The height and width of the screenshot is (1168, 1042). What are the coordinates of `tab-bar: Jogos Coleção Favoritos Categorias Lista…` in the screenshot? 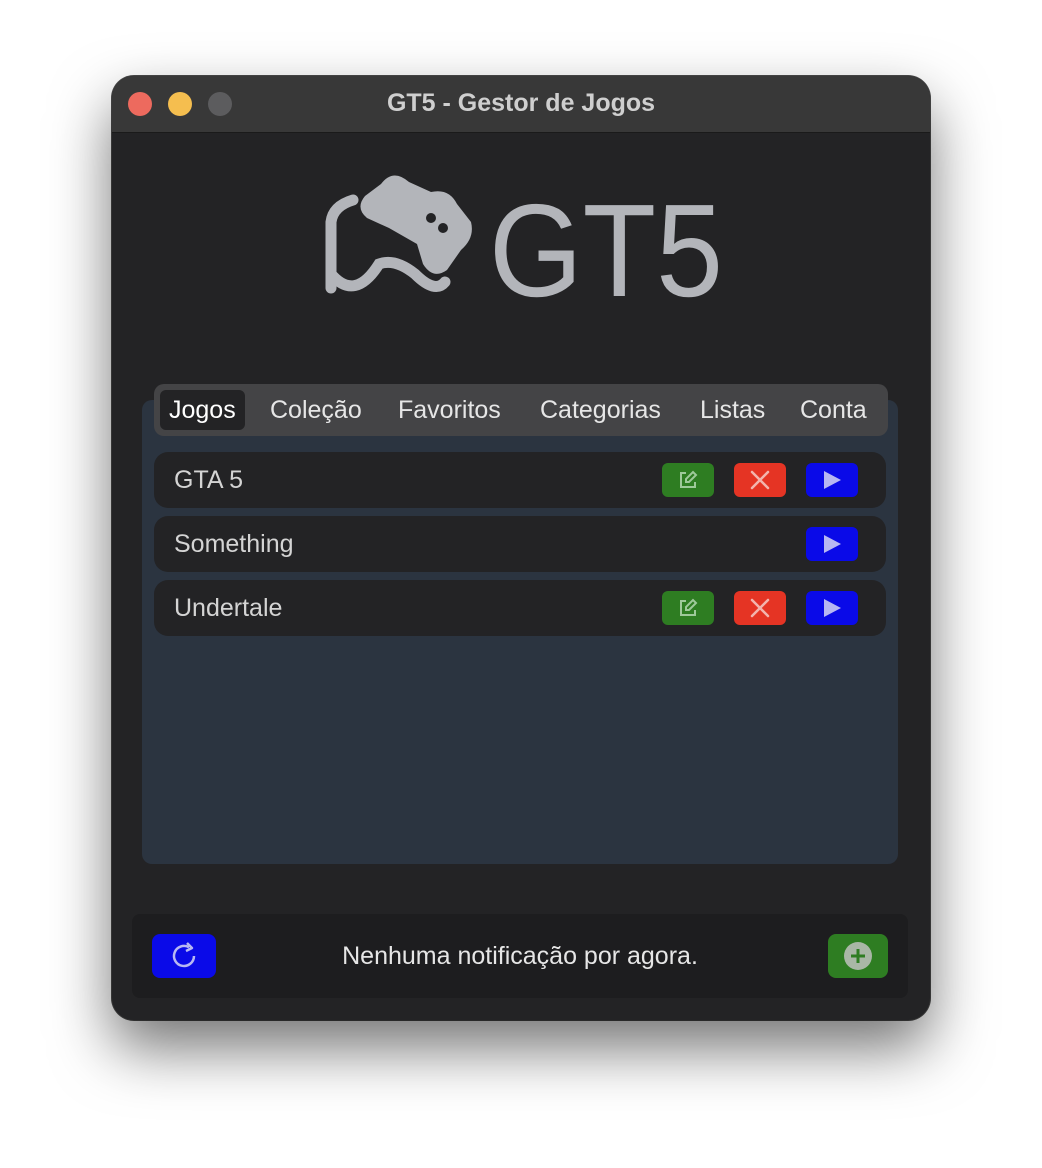 It's located at (521, 410).